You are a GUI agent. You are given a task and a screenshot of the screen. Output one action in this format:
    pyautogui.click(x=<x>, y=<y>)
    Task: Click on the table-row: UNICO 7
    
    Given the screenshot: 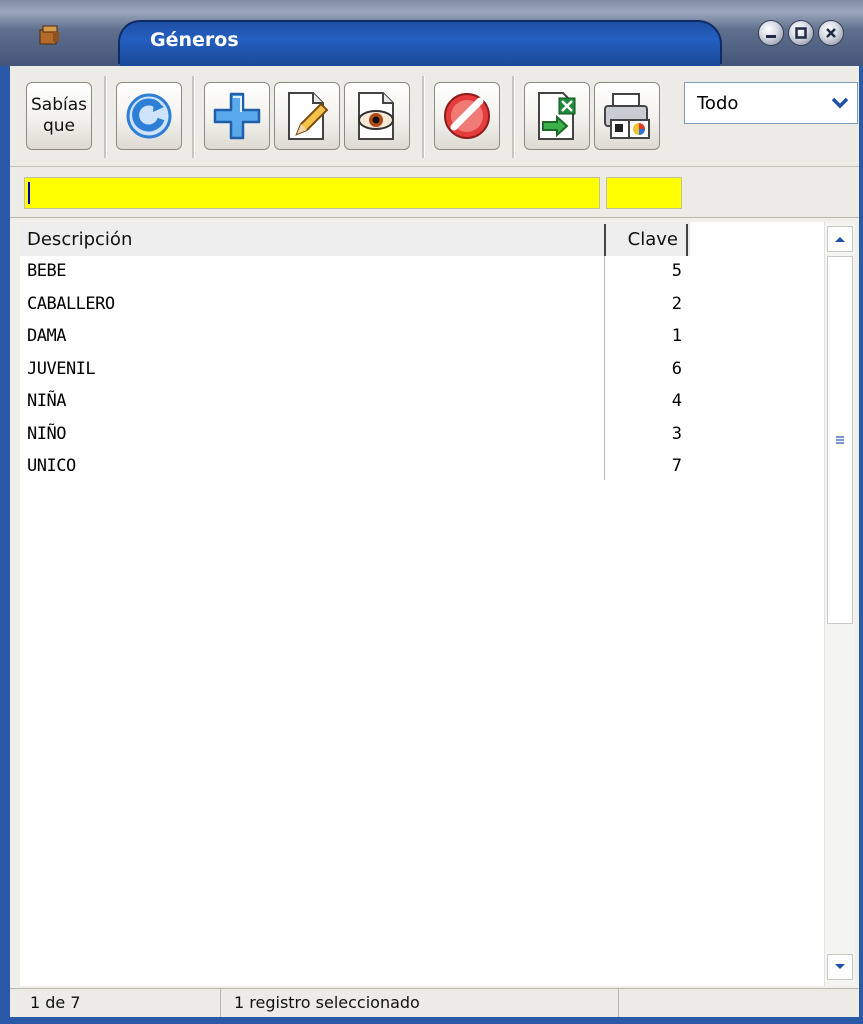 What is the action you would take?
    pyautogui.click(x=355, y=467)
    